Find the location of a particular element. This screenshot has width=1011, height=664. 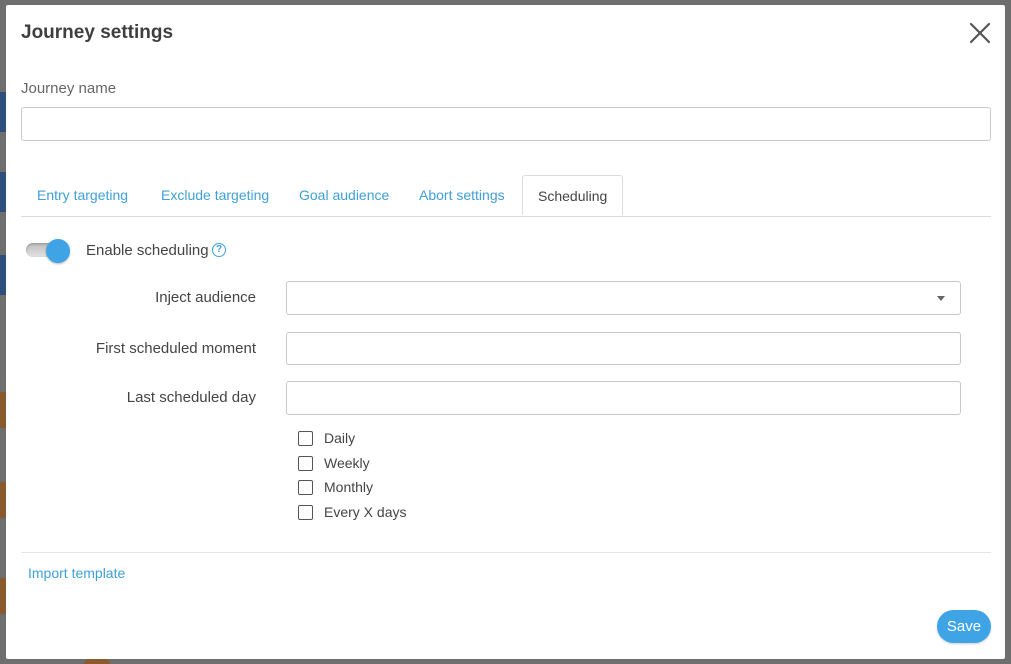

save-button: Save is located at coordinates (964, 626).